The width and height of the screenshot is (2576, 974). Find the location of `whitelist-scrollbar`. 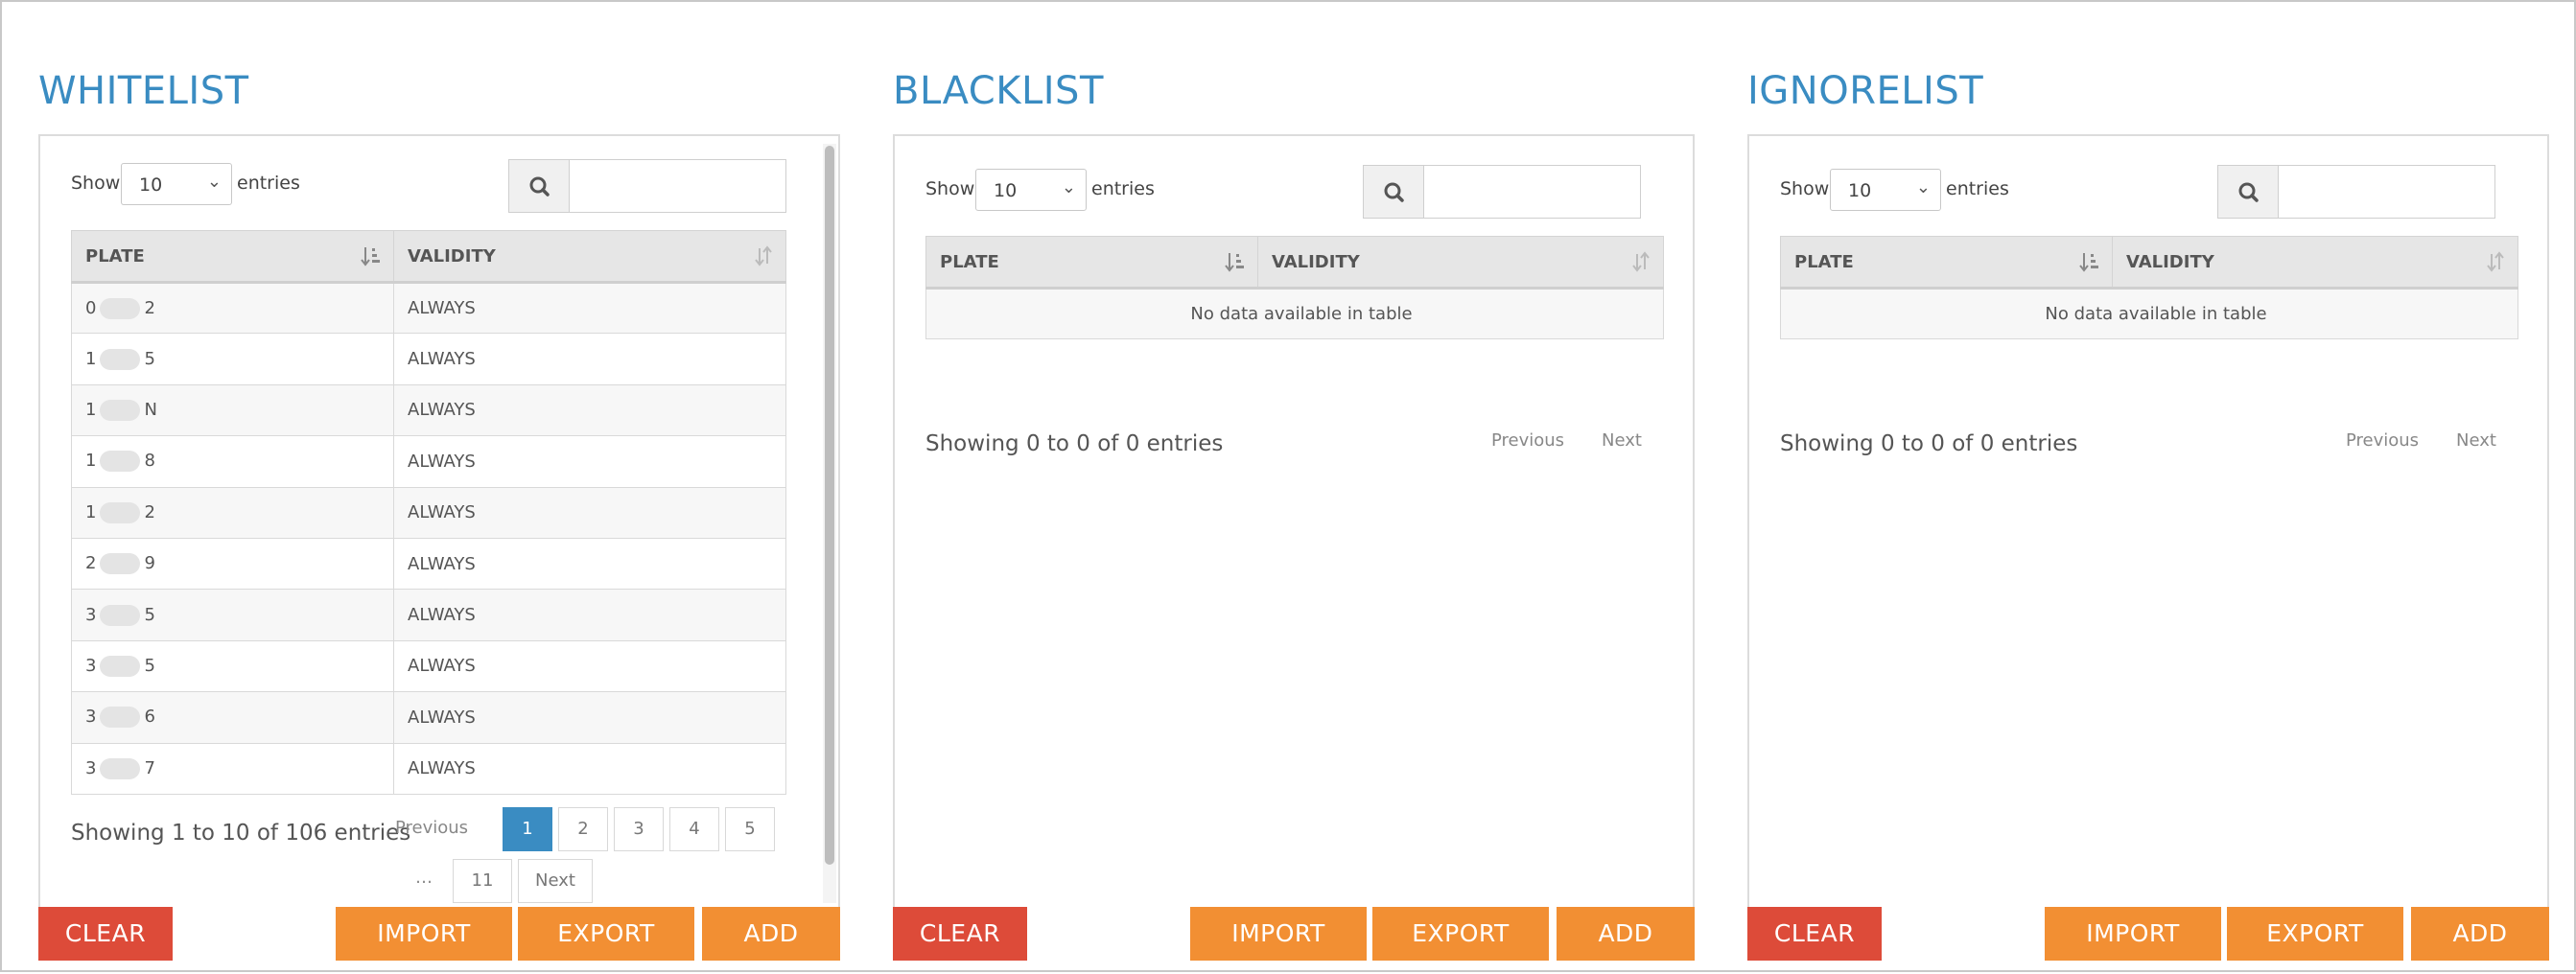

whitelist-scrollbar is located at coordinates (829, 523).